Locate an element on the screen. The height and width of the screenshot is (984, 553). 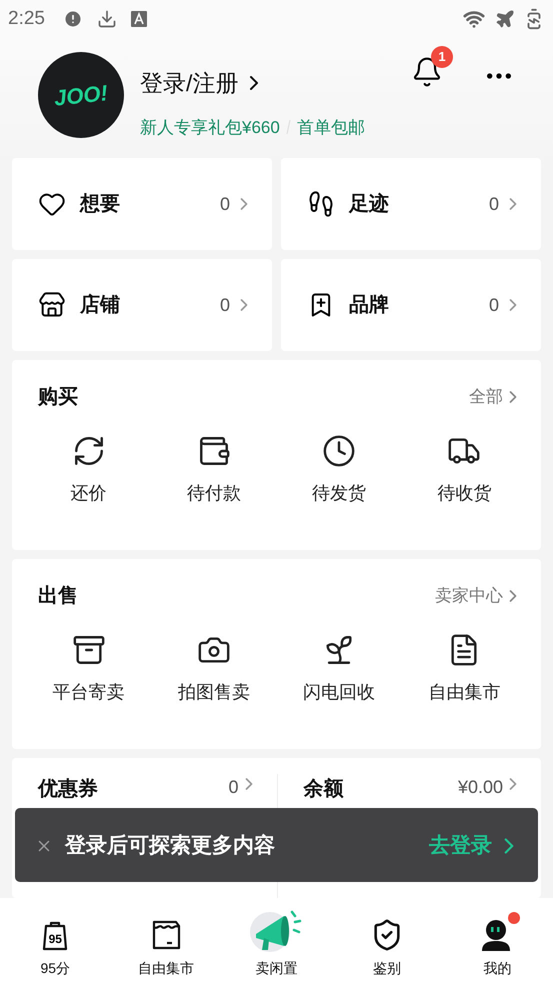
shortcut-tile: 足迹 0 is located at coordinates (411, 204).